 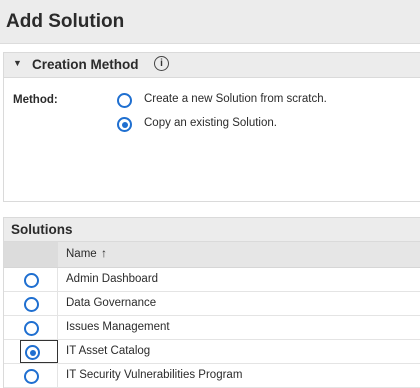 I want to click on select-column-header, so click(x=31, y=254).